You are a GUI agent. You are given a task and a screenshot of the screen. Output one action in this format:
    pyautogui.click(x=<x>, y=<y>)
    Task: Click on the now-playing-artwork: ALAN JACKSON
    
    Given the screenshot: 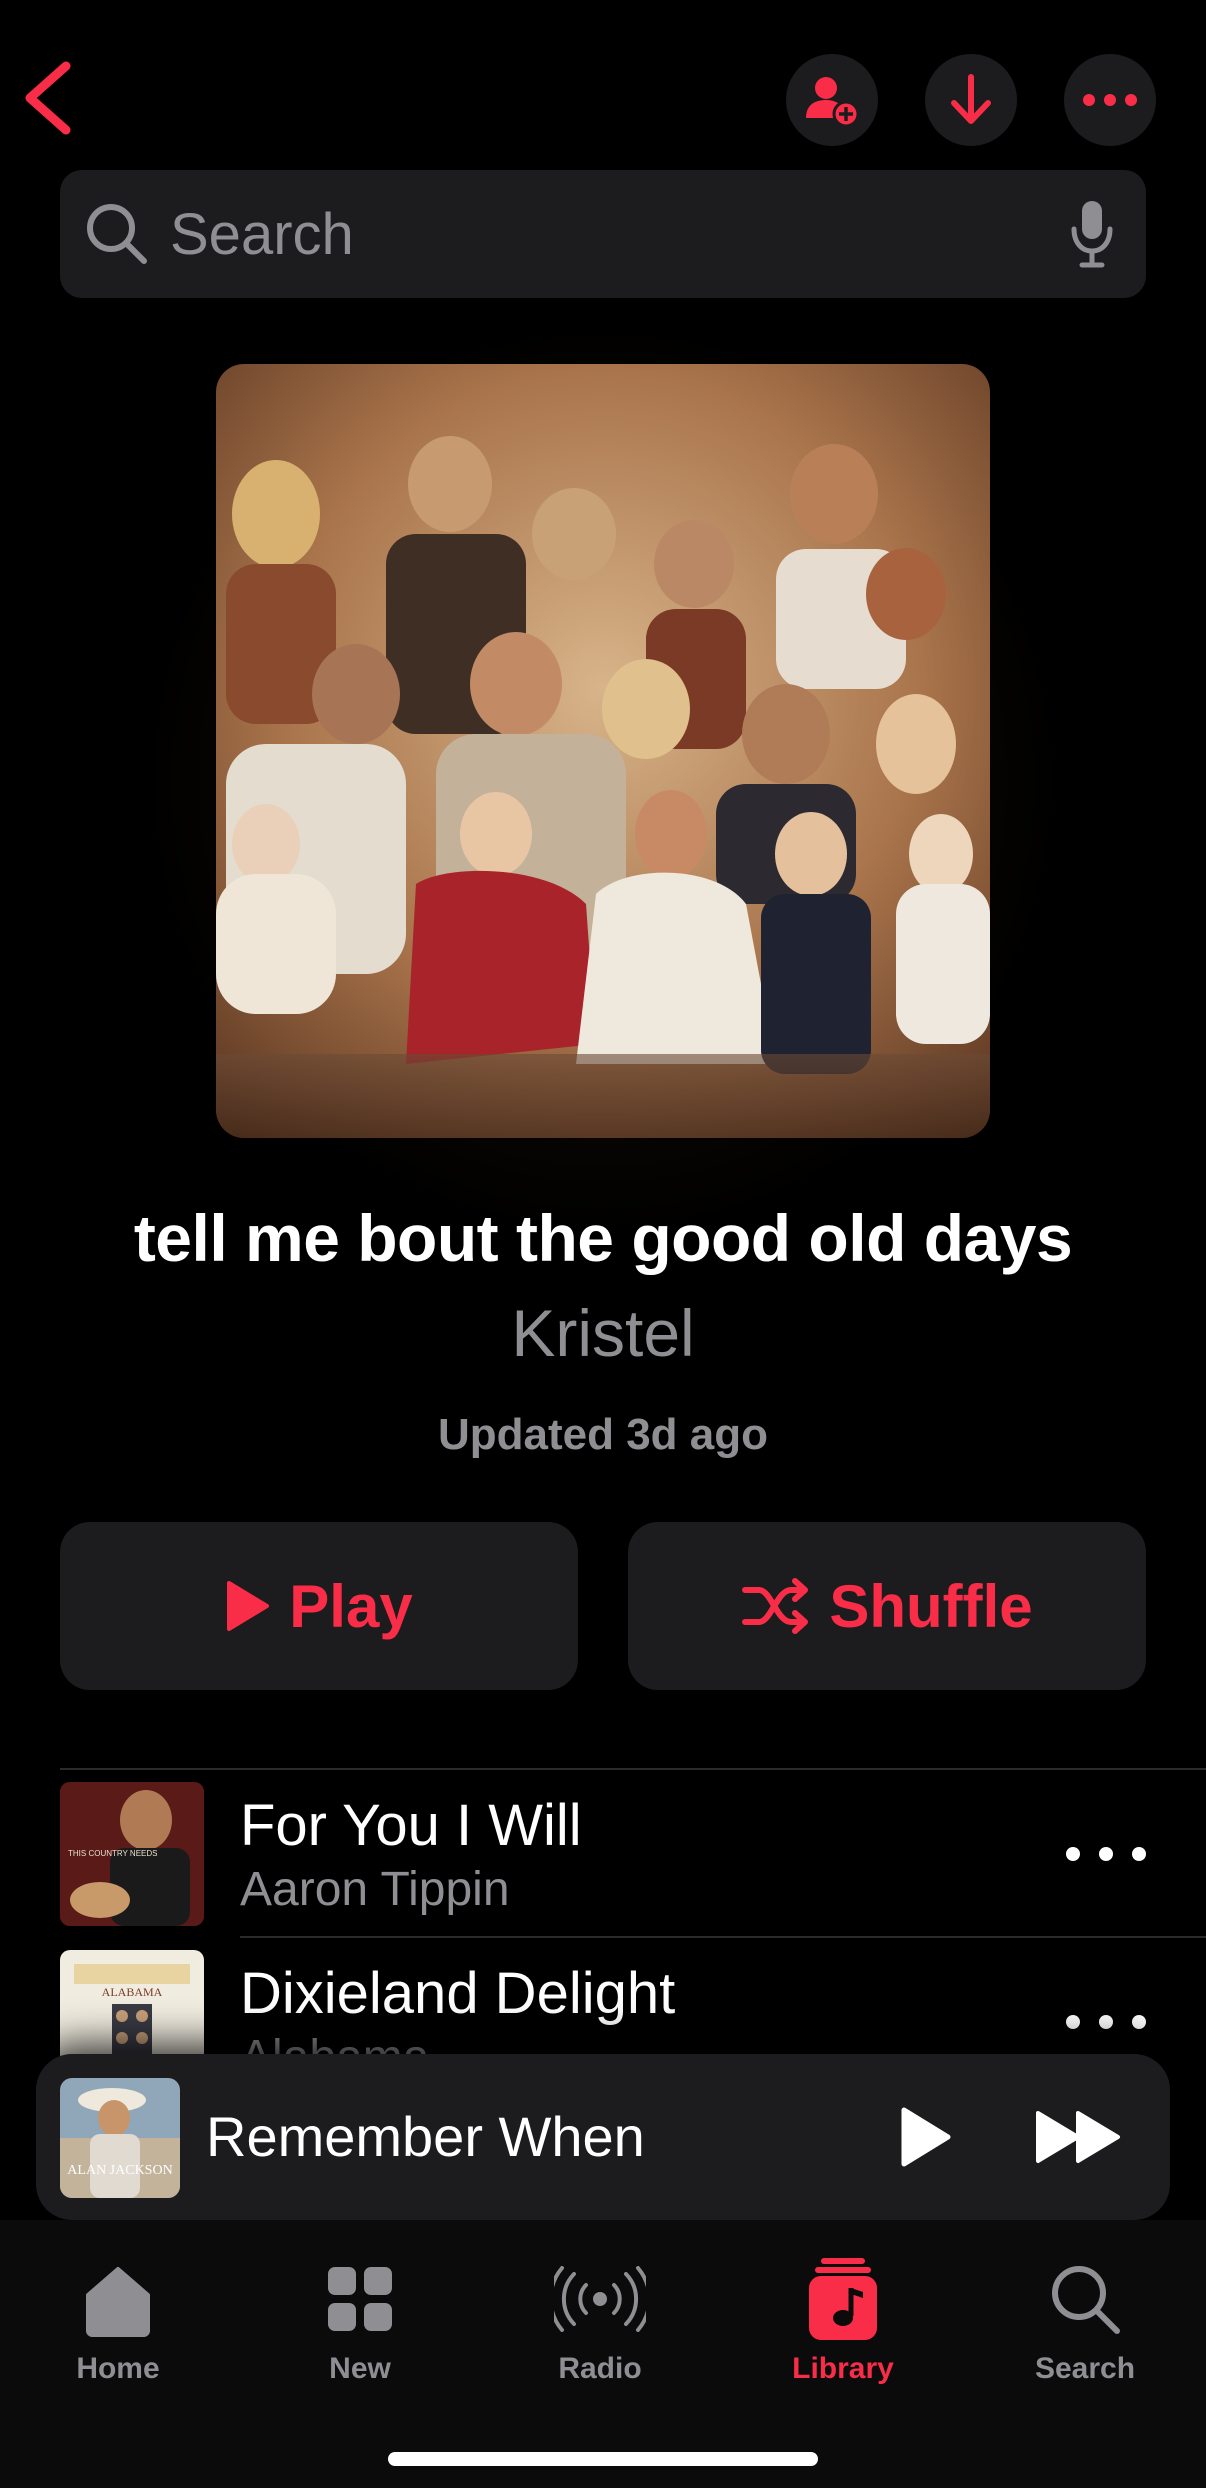 What is the action you would take?
    pyautogui.click(x=120, y=2138)
    